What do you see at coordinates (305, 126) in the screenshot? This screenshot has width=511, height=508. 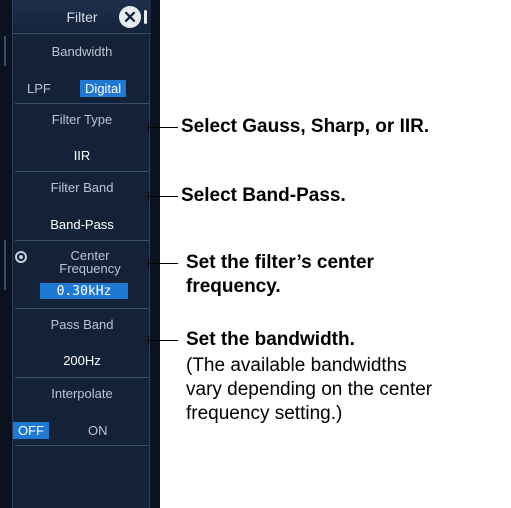 I see `annotation-filter-type: Select Gauss, Sharp, or IIR.` at bounding box center [305, 126].